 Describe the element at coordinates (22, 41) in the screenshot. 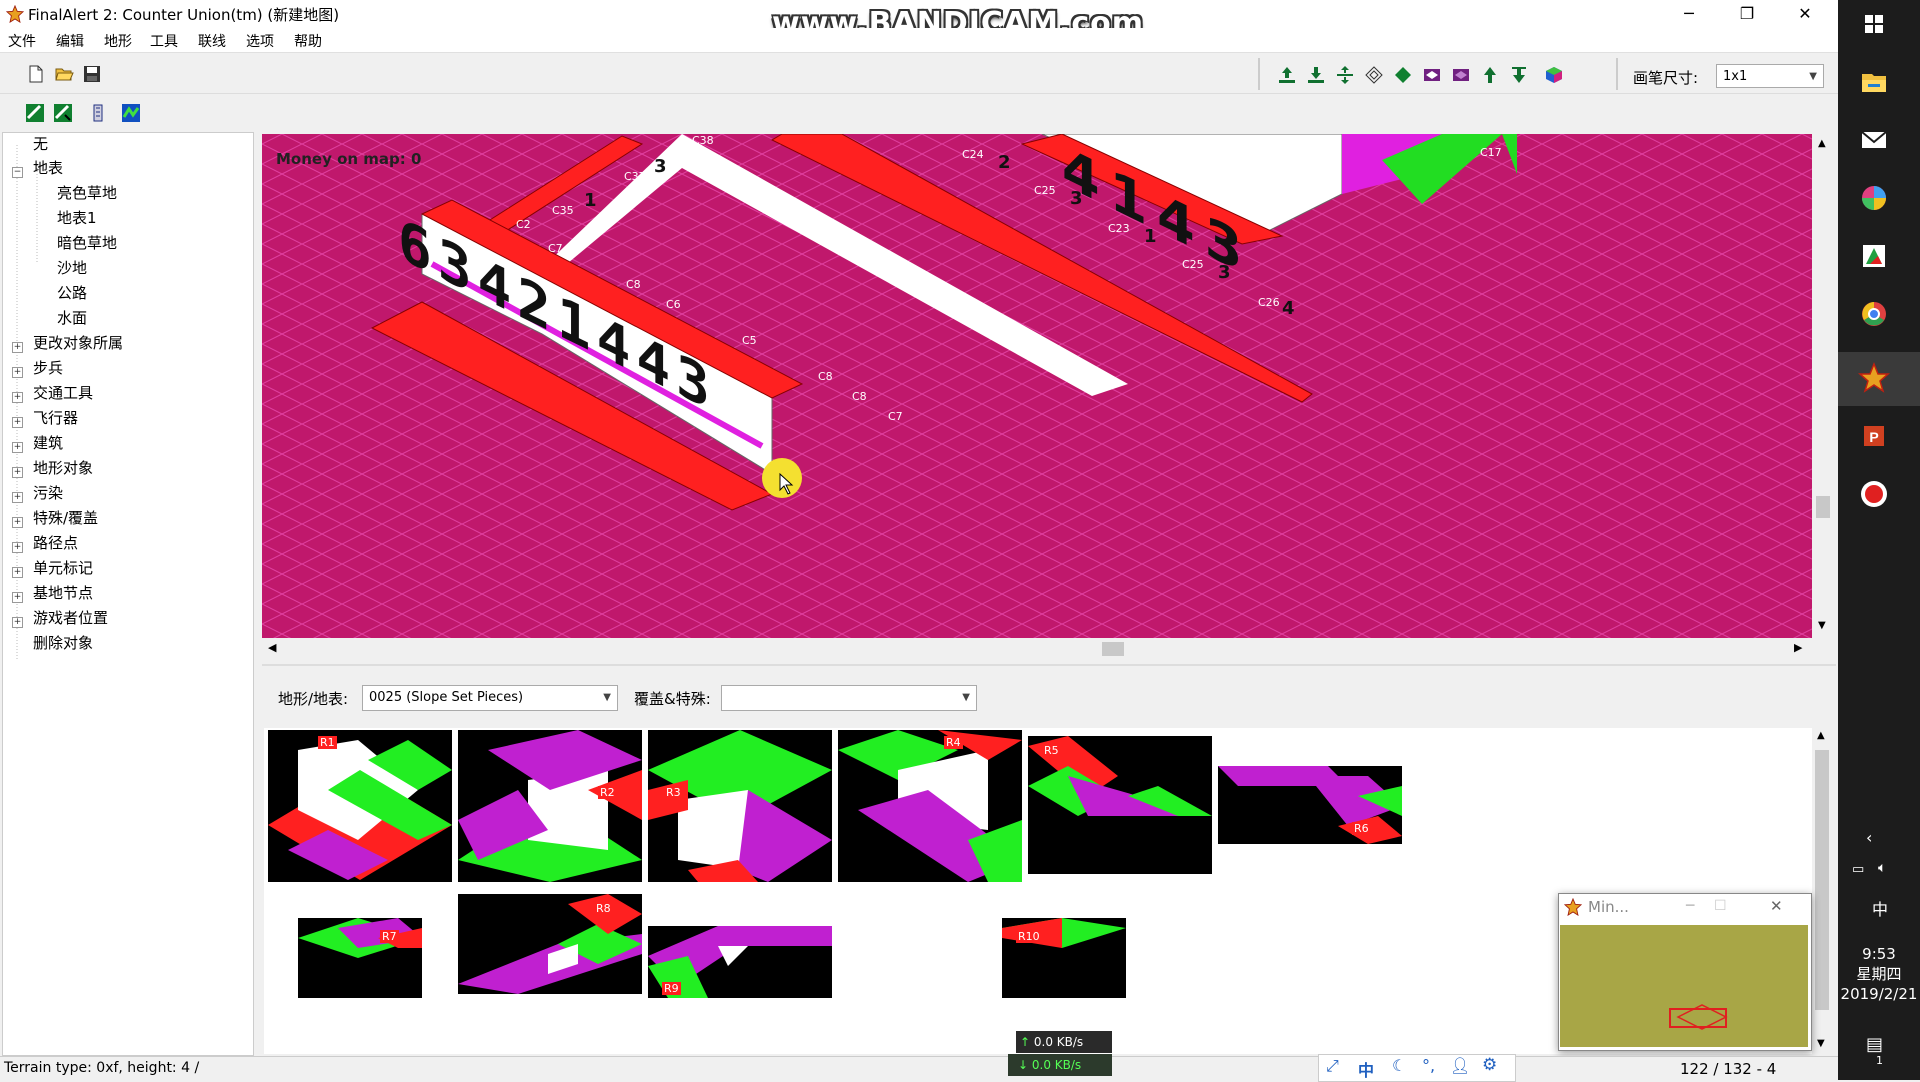

I see `menu-file: 文件` at that location.